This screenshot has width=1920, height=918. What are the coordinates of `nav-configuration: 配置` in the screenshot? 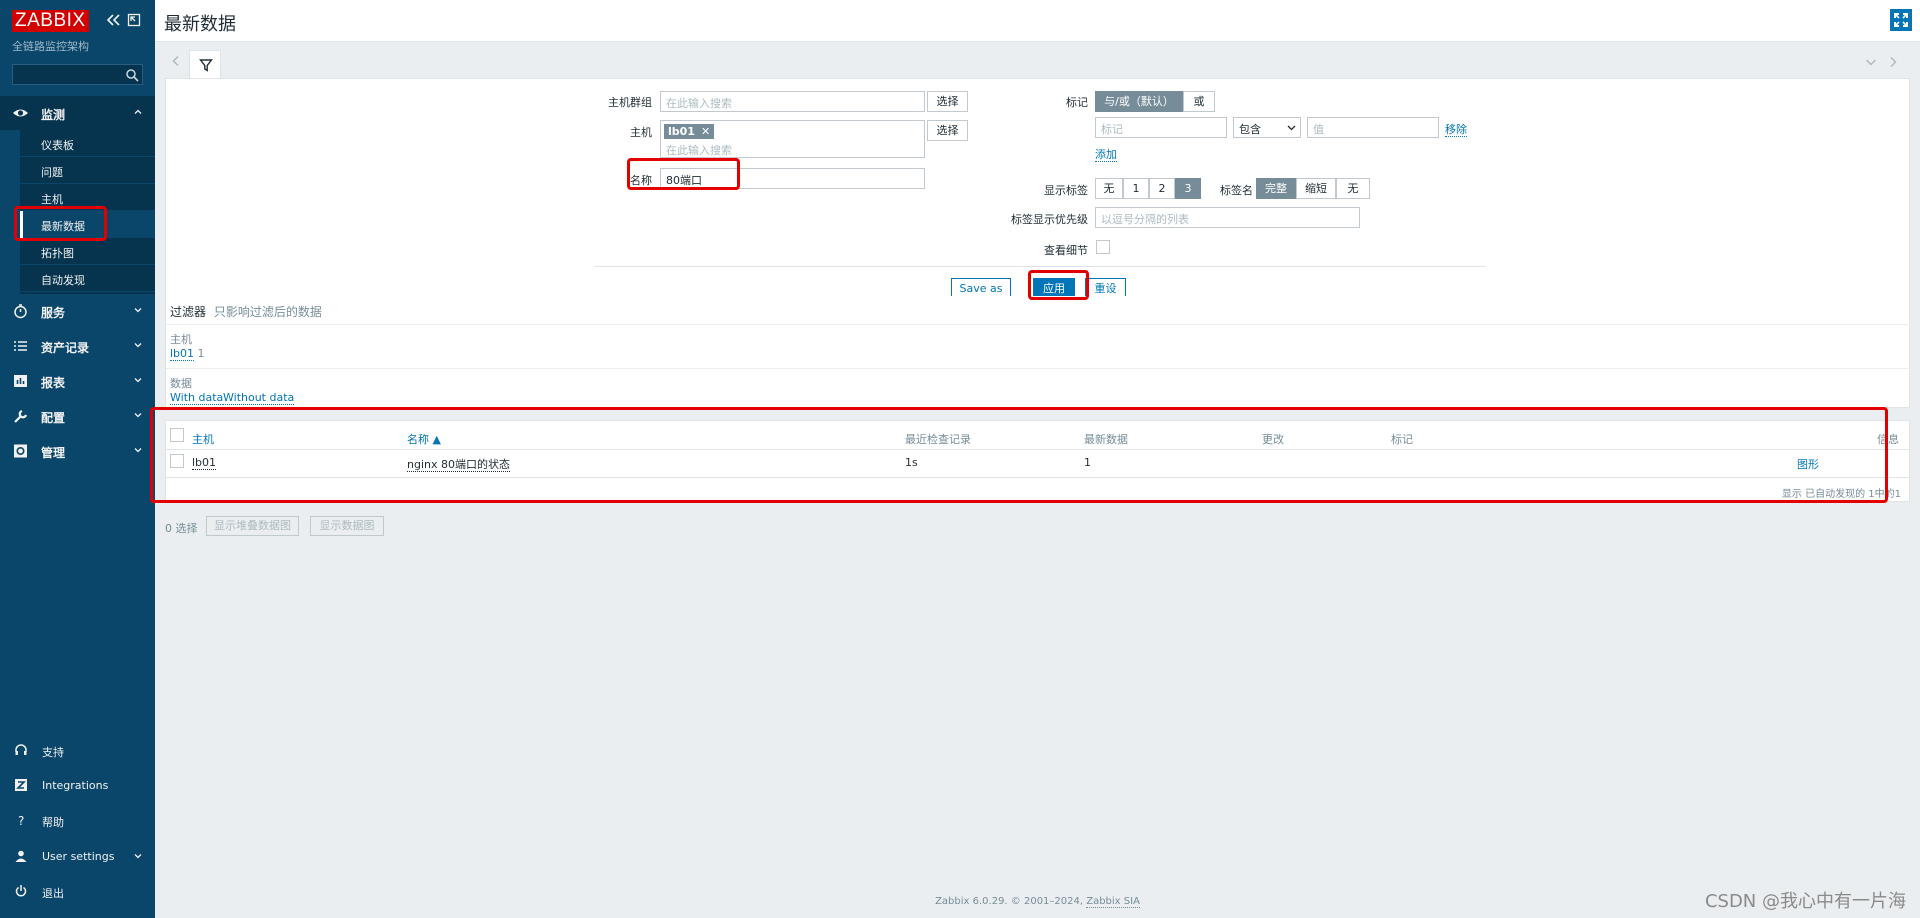 It's located at (77, 416).